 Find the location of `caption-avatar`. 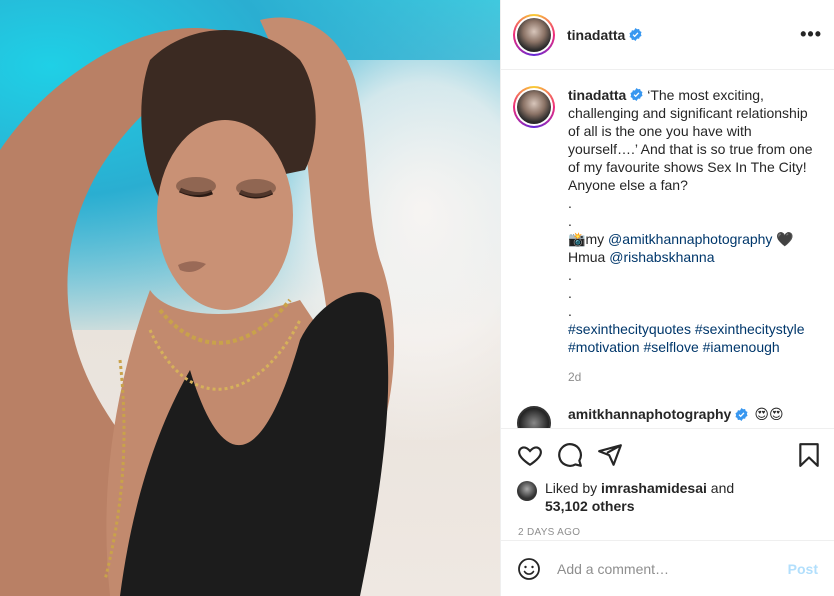

caption-avatar is located at coordinates (534, 107).